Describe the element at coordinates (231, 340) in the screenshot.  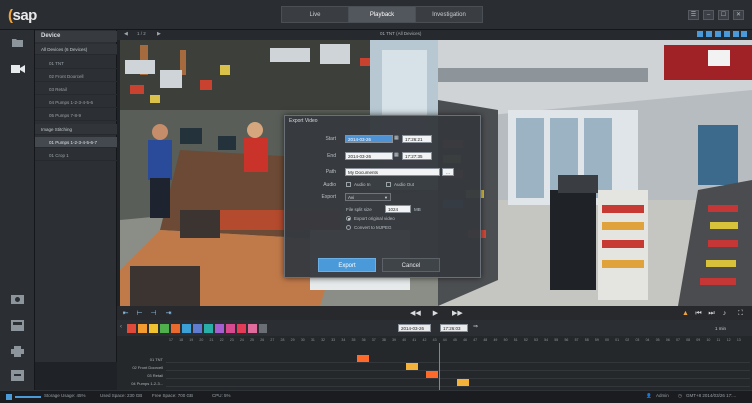
I see `timeline-tick-label: 23` at that location.